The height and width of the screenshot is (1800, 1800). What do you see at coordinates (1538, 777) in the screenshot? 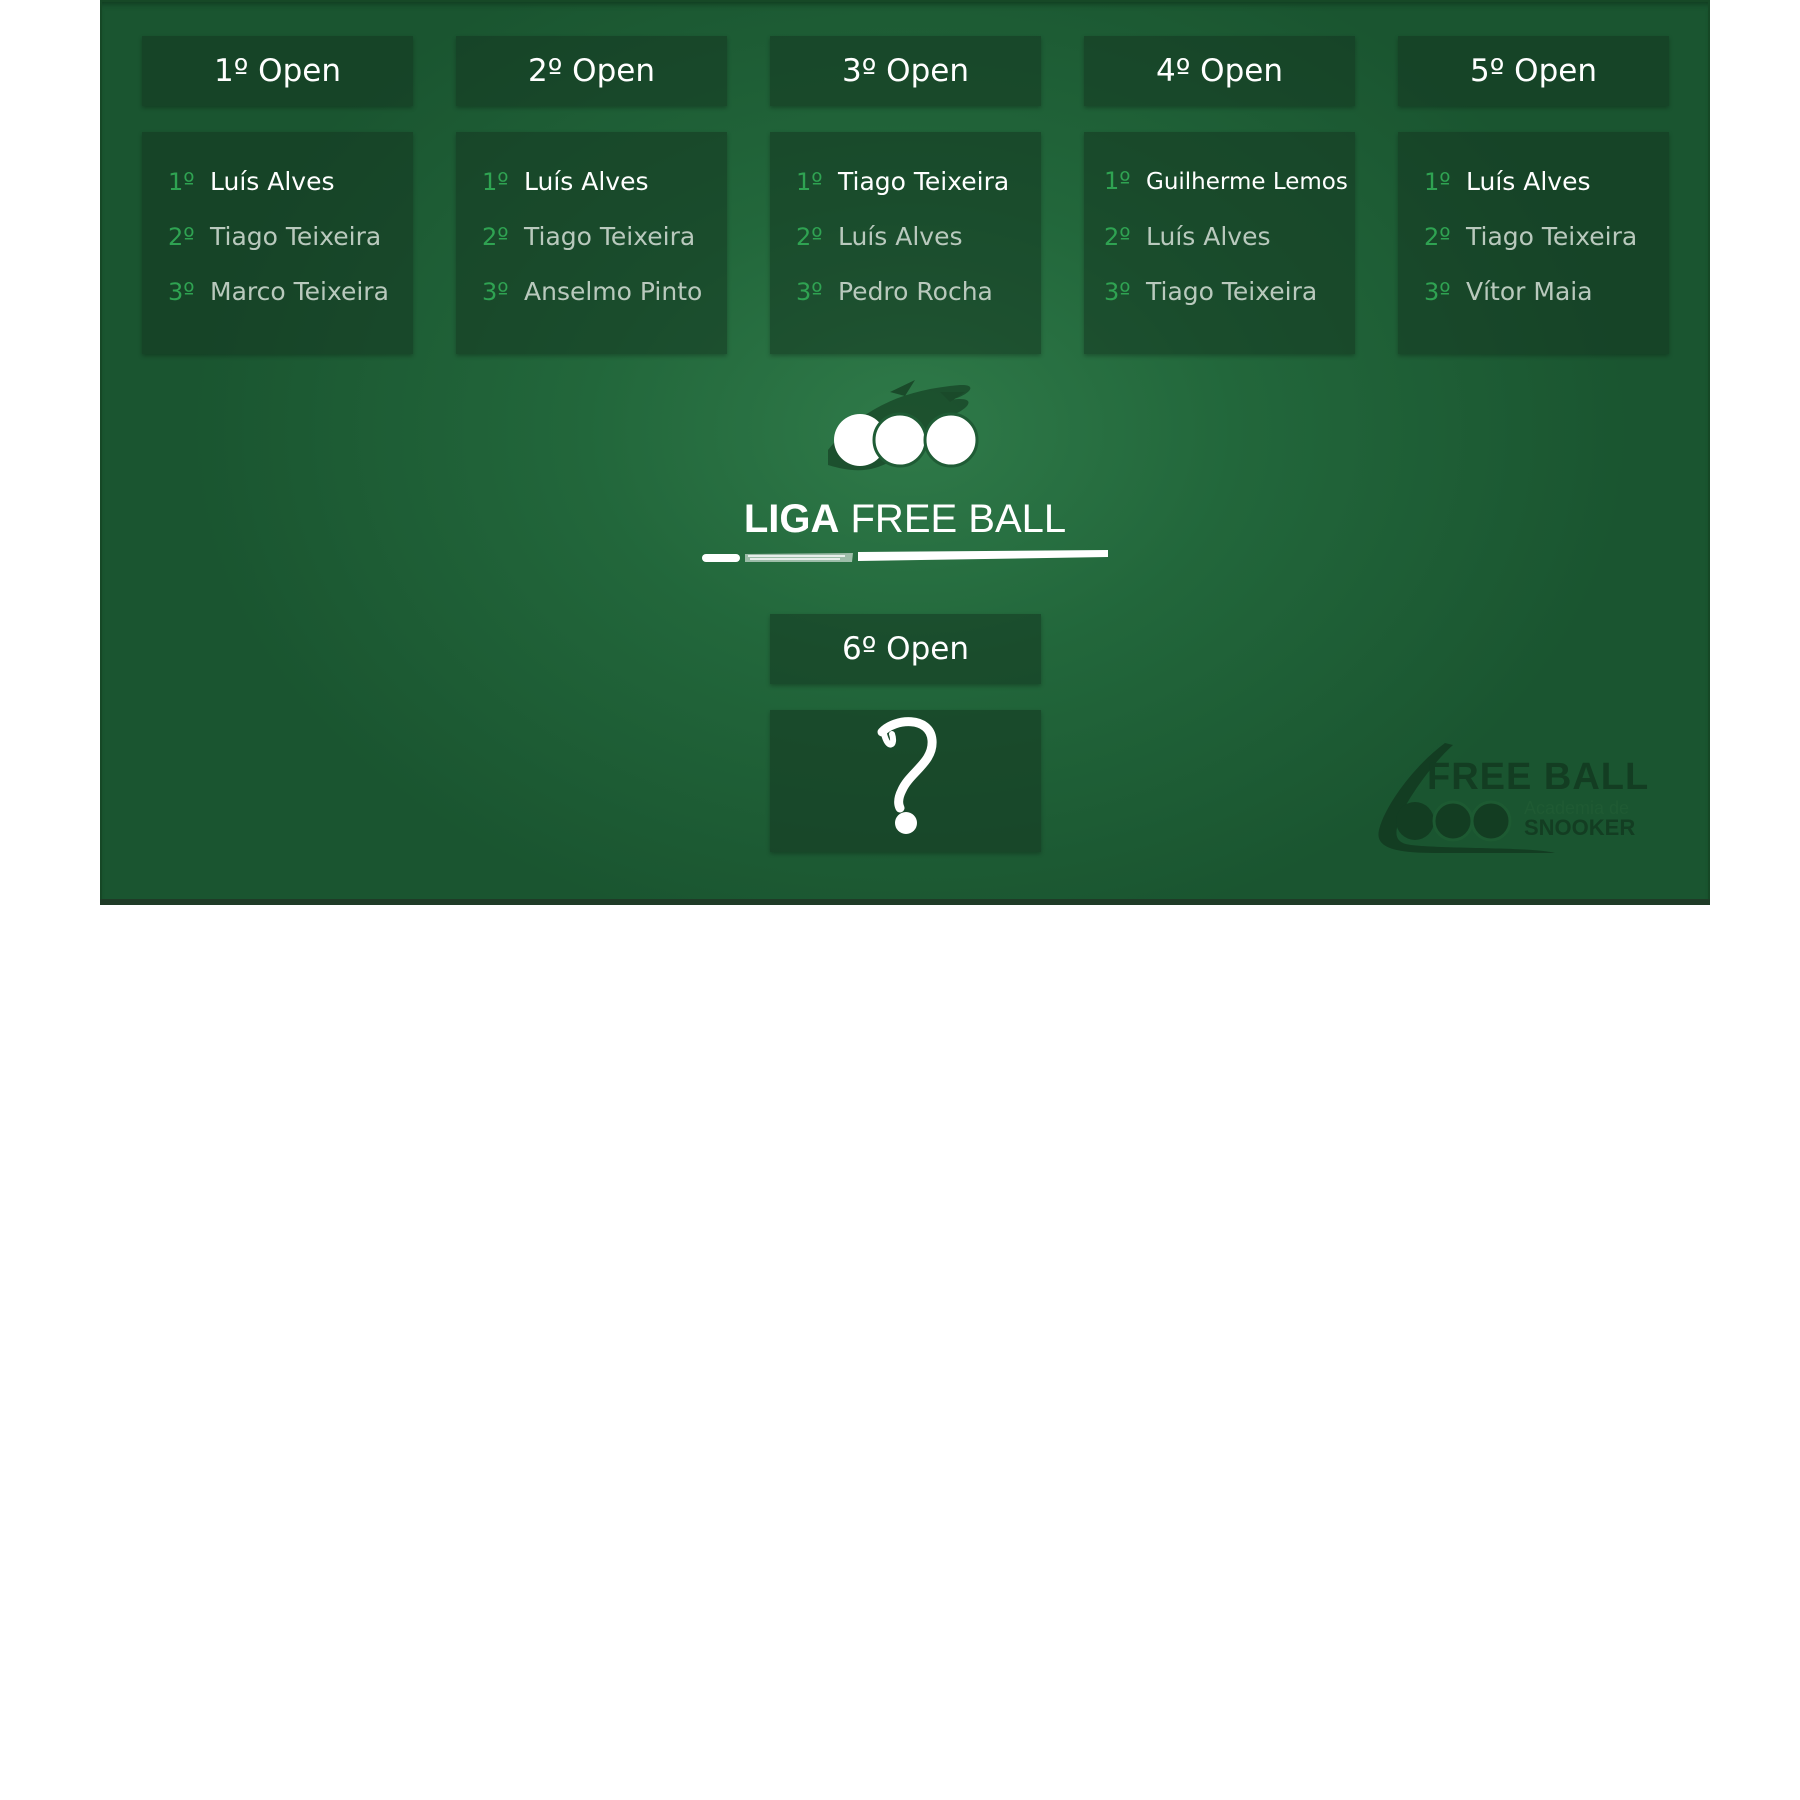
I see `academy-logo-name: FREE BALL` at bounding box center [1538, 777].